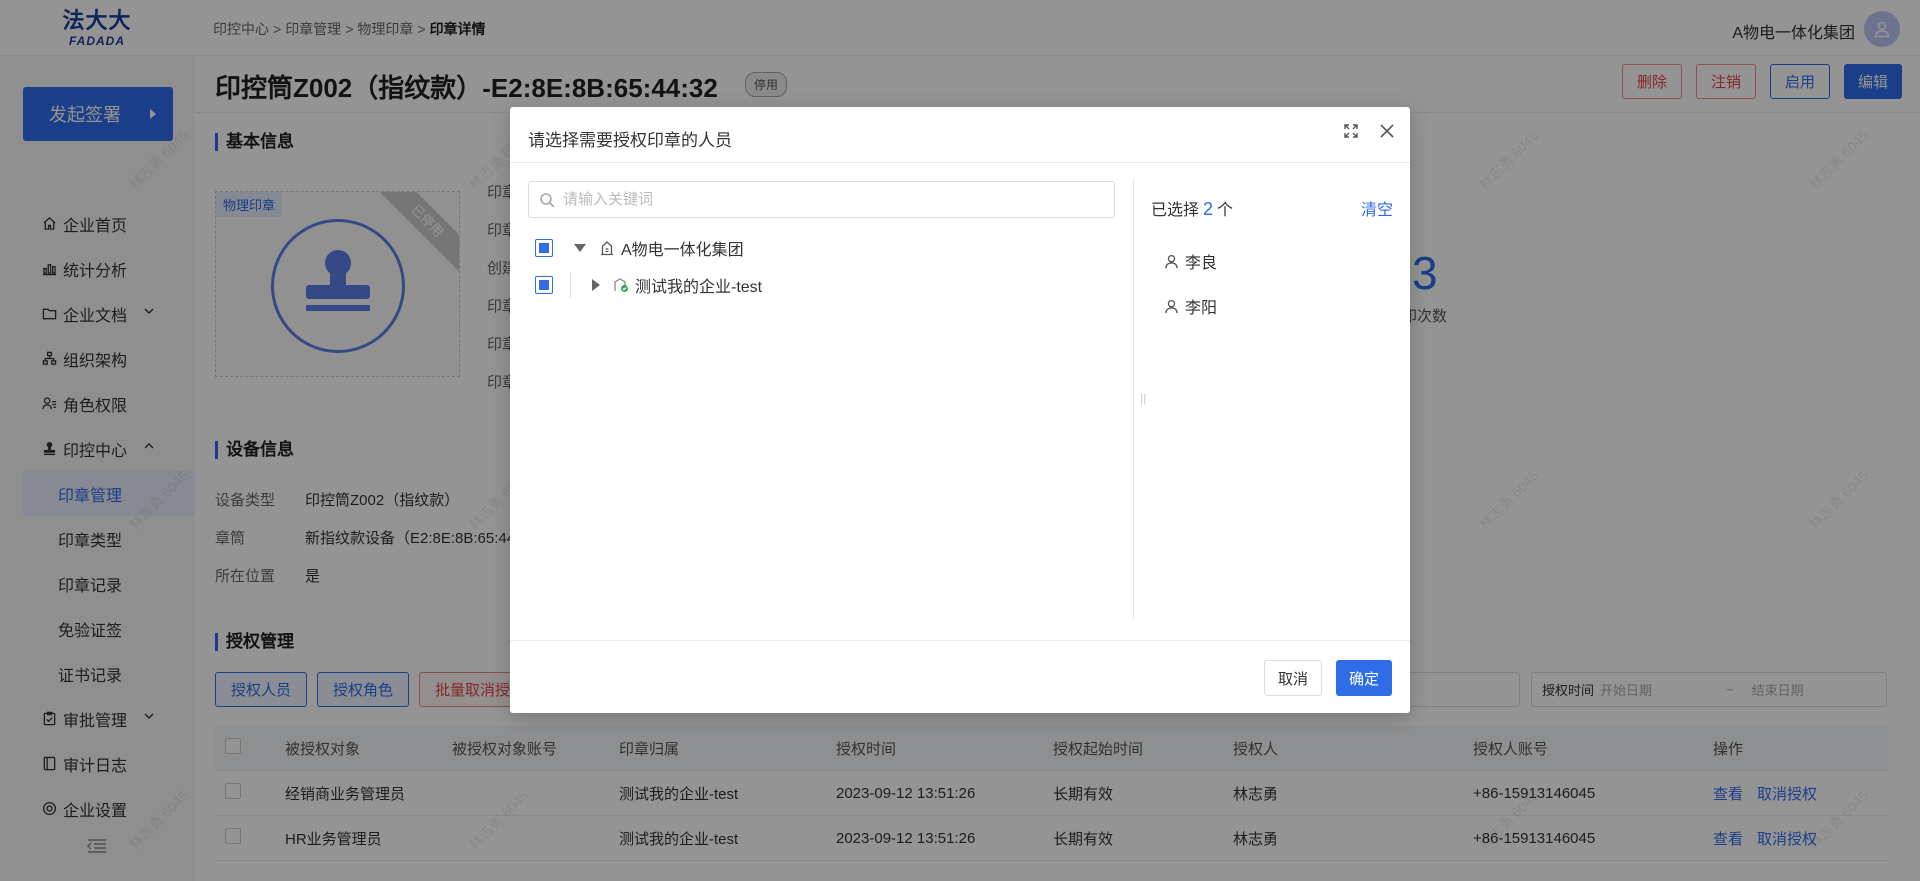 The image size is (1920, 881). Describe the element at coordinates (833, 199) in the screenshot. I see `search-input` at that location.